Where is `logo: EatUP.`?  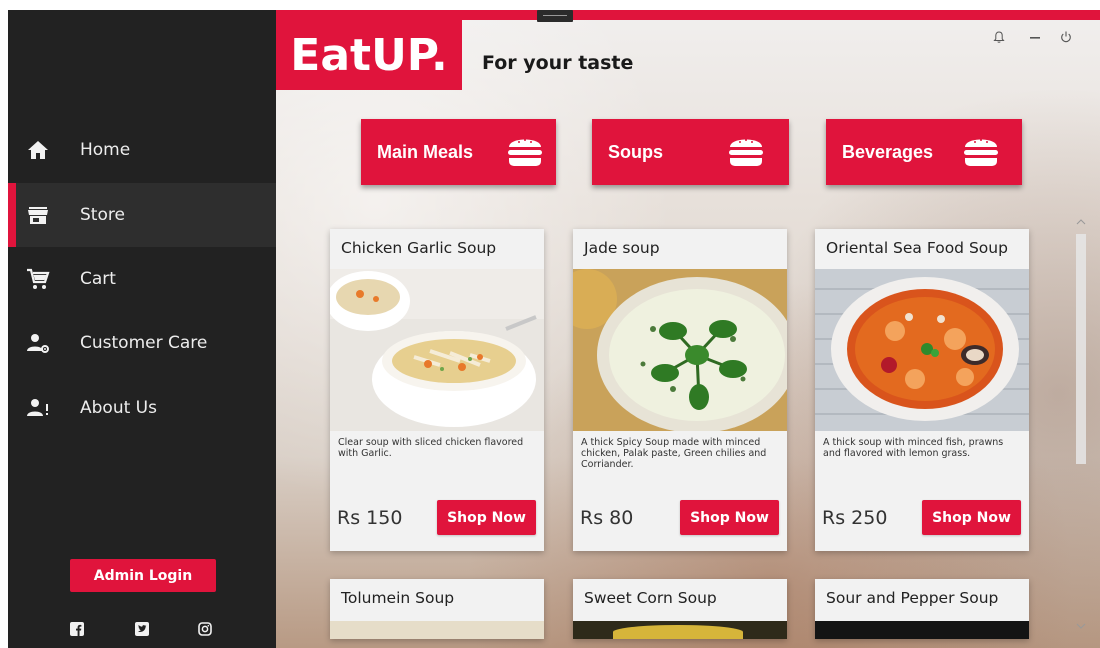
logo: EatUP. is located at coordinates (369, 55).